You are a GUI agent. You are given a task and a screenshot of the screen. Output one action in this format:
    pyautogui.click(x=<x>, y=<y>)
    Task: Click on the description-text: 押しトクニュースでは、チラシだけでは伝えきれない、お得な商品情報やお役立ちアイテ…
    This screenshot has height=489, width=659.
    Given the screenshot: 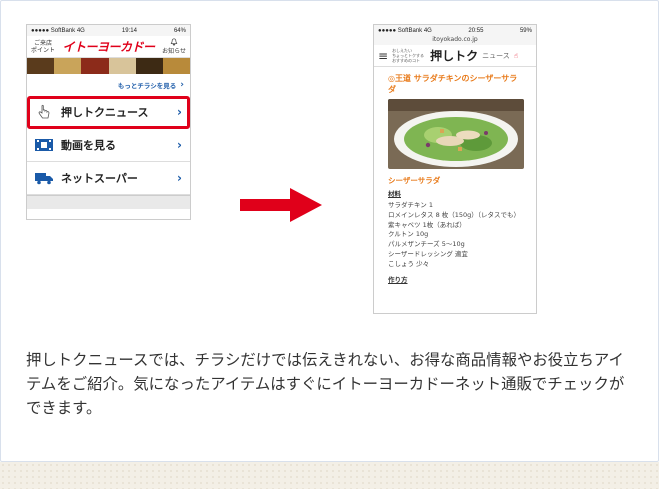 What is the action you would take?
    pyautogui.click(x=325, y=384)
    